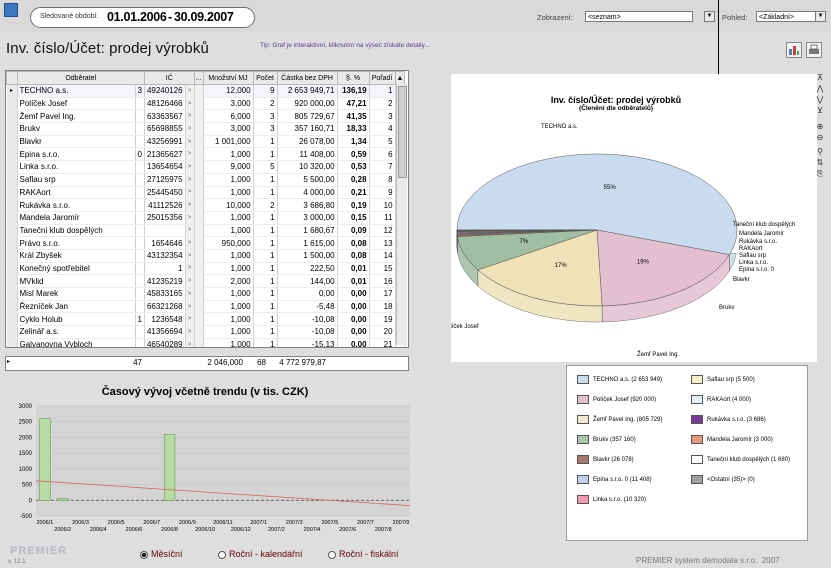 The image size is (831, 568). I want to click on radio-monthly: Měsíční, so click(161, 554).